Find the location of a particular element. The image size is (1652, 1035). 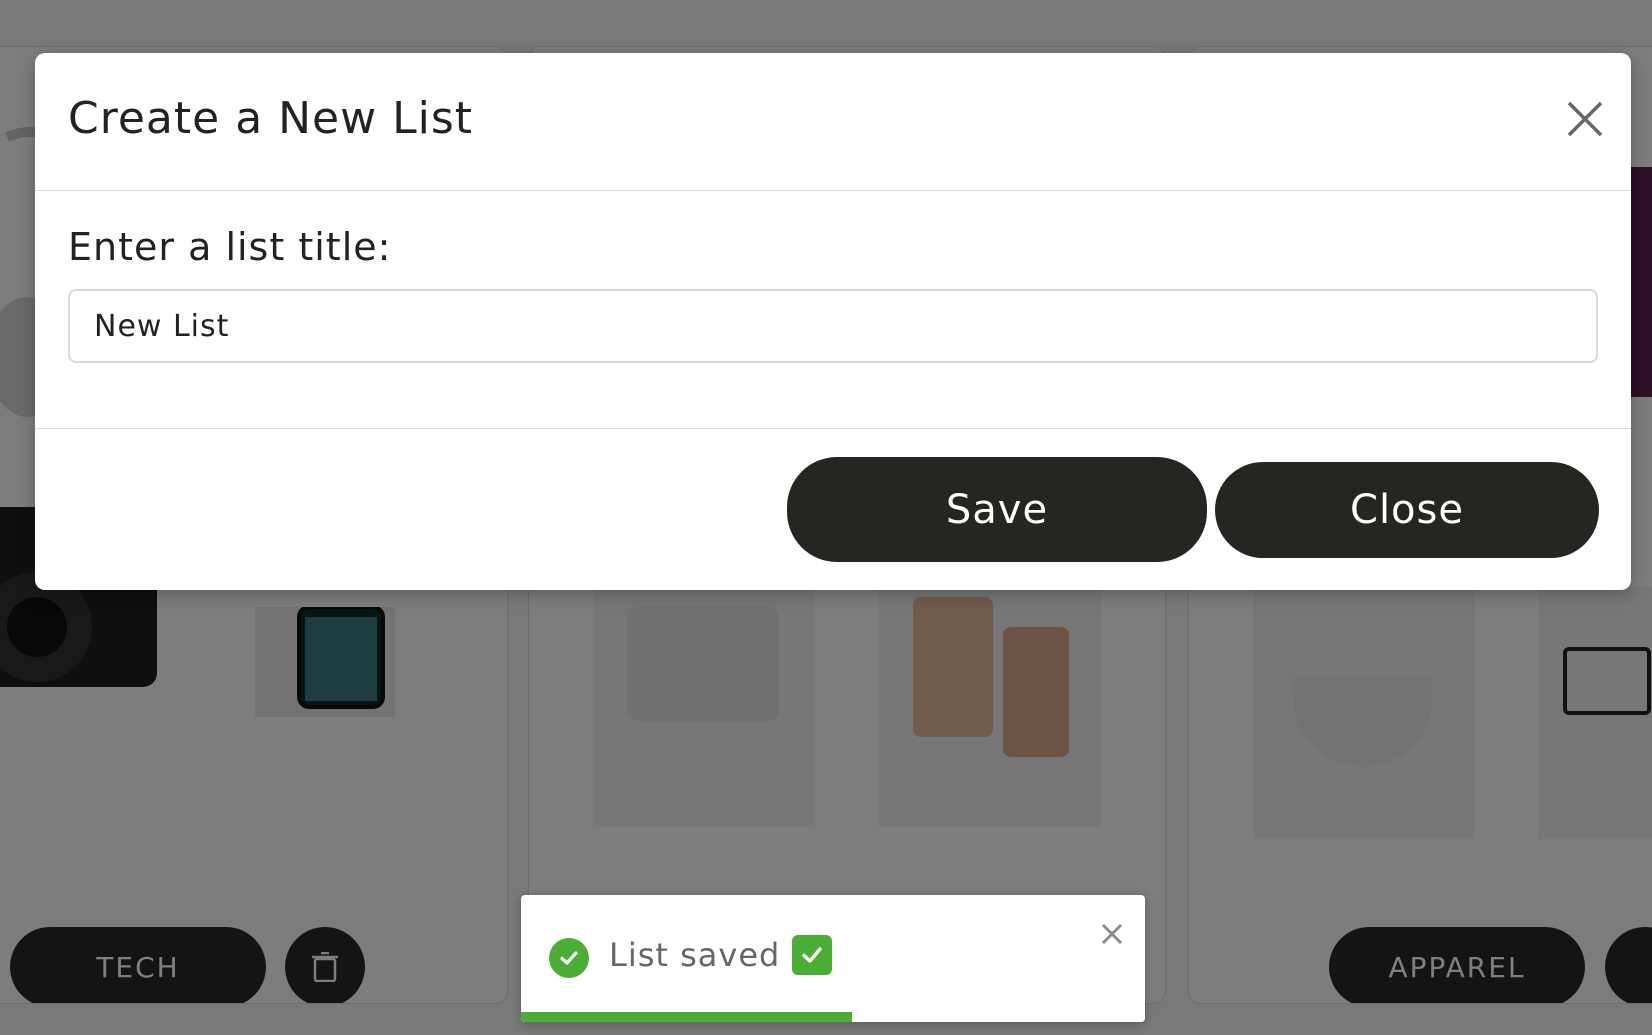

list-title-label: Enter a list title: is located at coordinates (230, 247).